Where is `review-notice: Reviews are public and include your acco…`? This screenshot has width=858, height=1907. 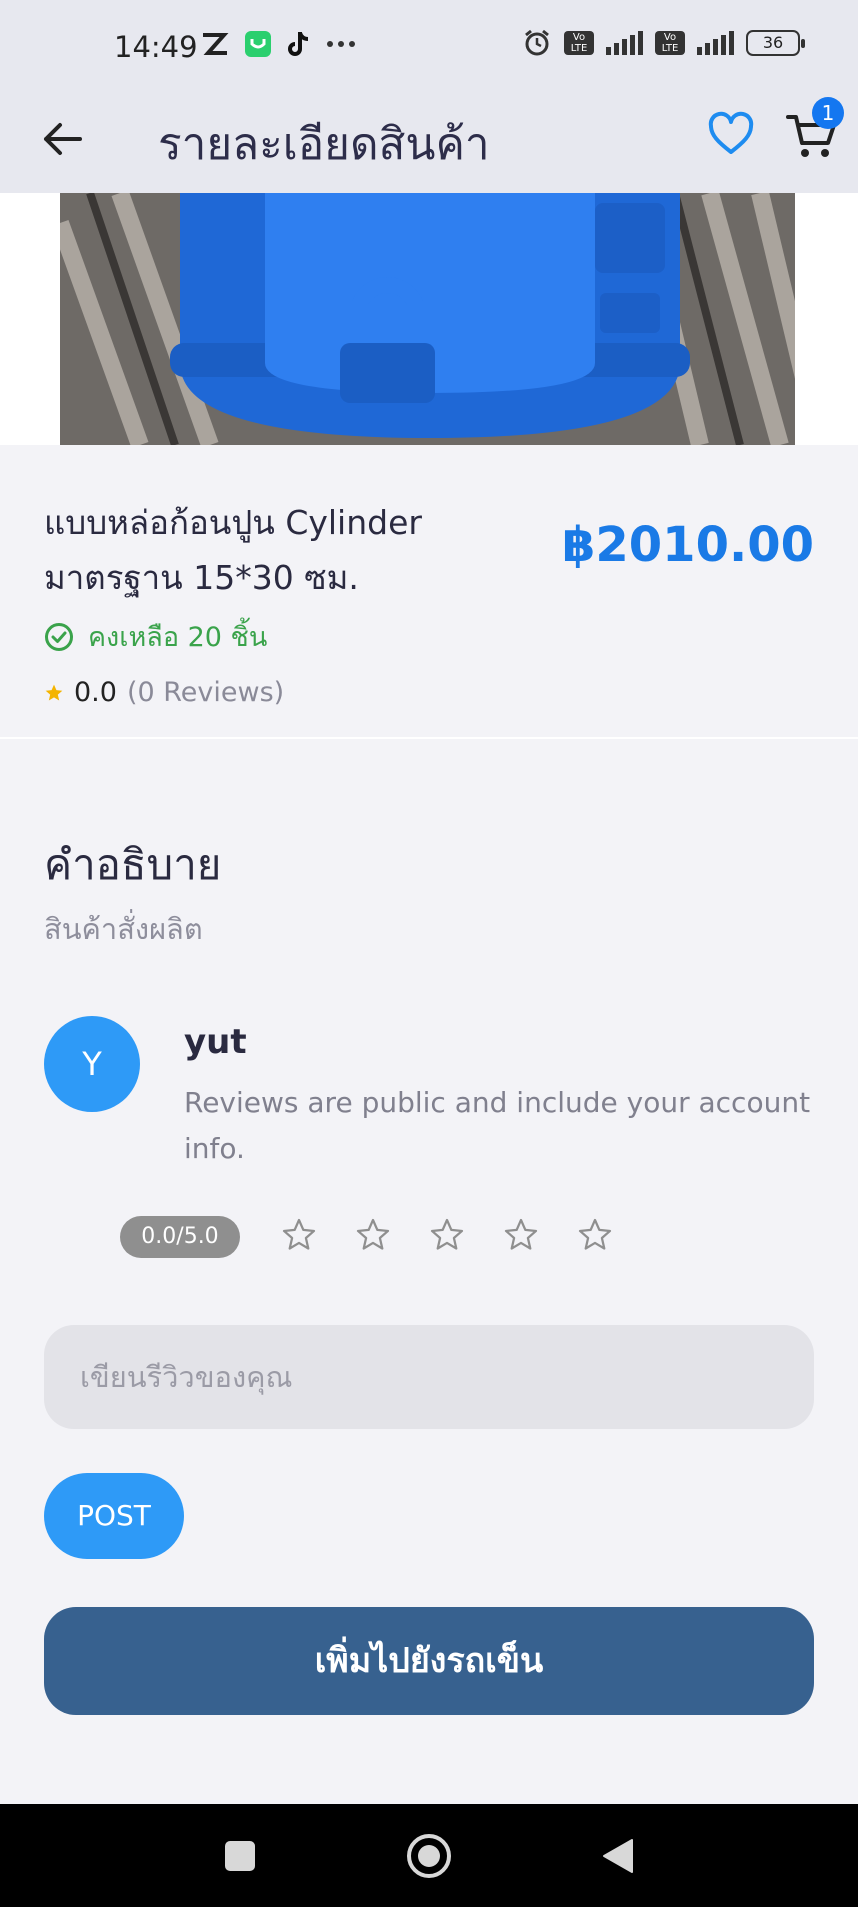
review-notice: Reviews are public and include your acco… is located at coordinates (497, 1125).